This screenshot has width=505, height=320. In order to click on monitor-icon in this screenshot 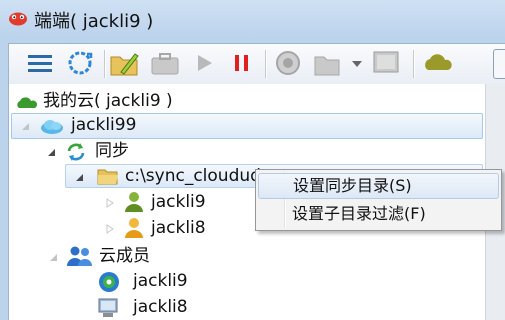, I will do `click(386, 63)`.